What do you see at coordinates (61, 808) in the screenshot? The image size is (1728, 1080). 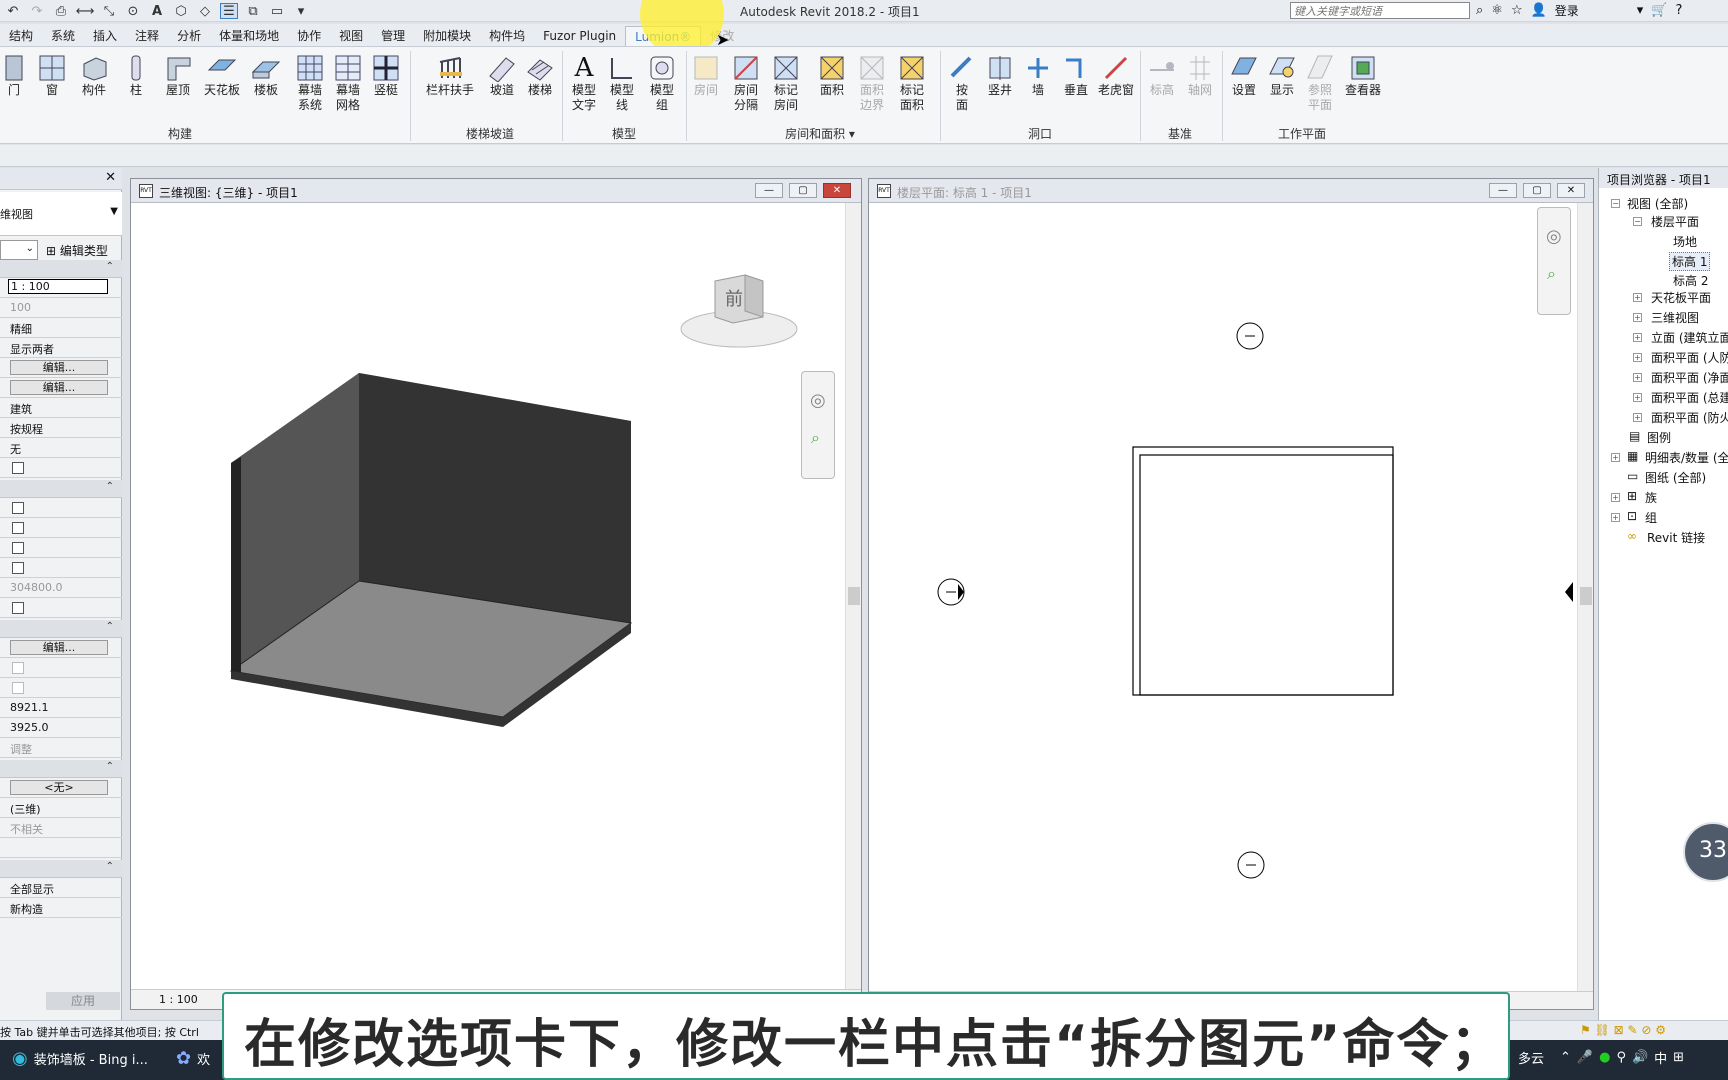 I see `prop-view-name: (三维)` at bounding box center [61, 808].